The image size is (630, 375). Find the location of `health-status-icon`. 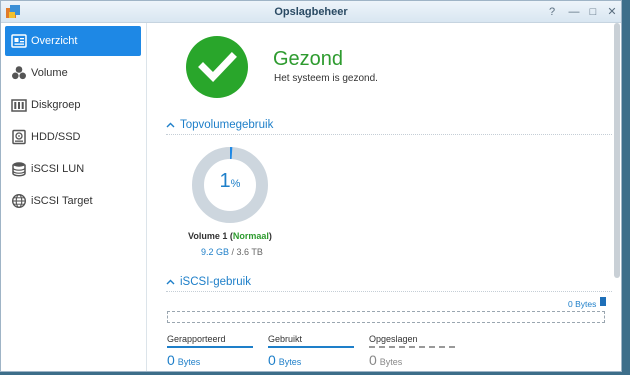

health-status-icon is located at coordinates (217, 67).